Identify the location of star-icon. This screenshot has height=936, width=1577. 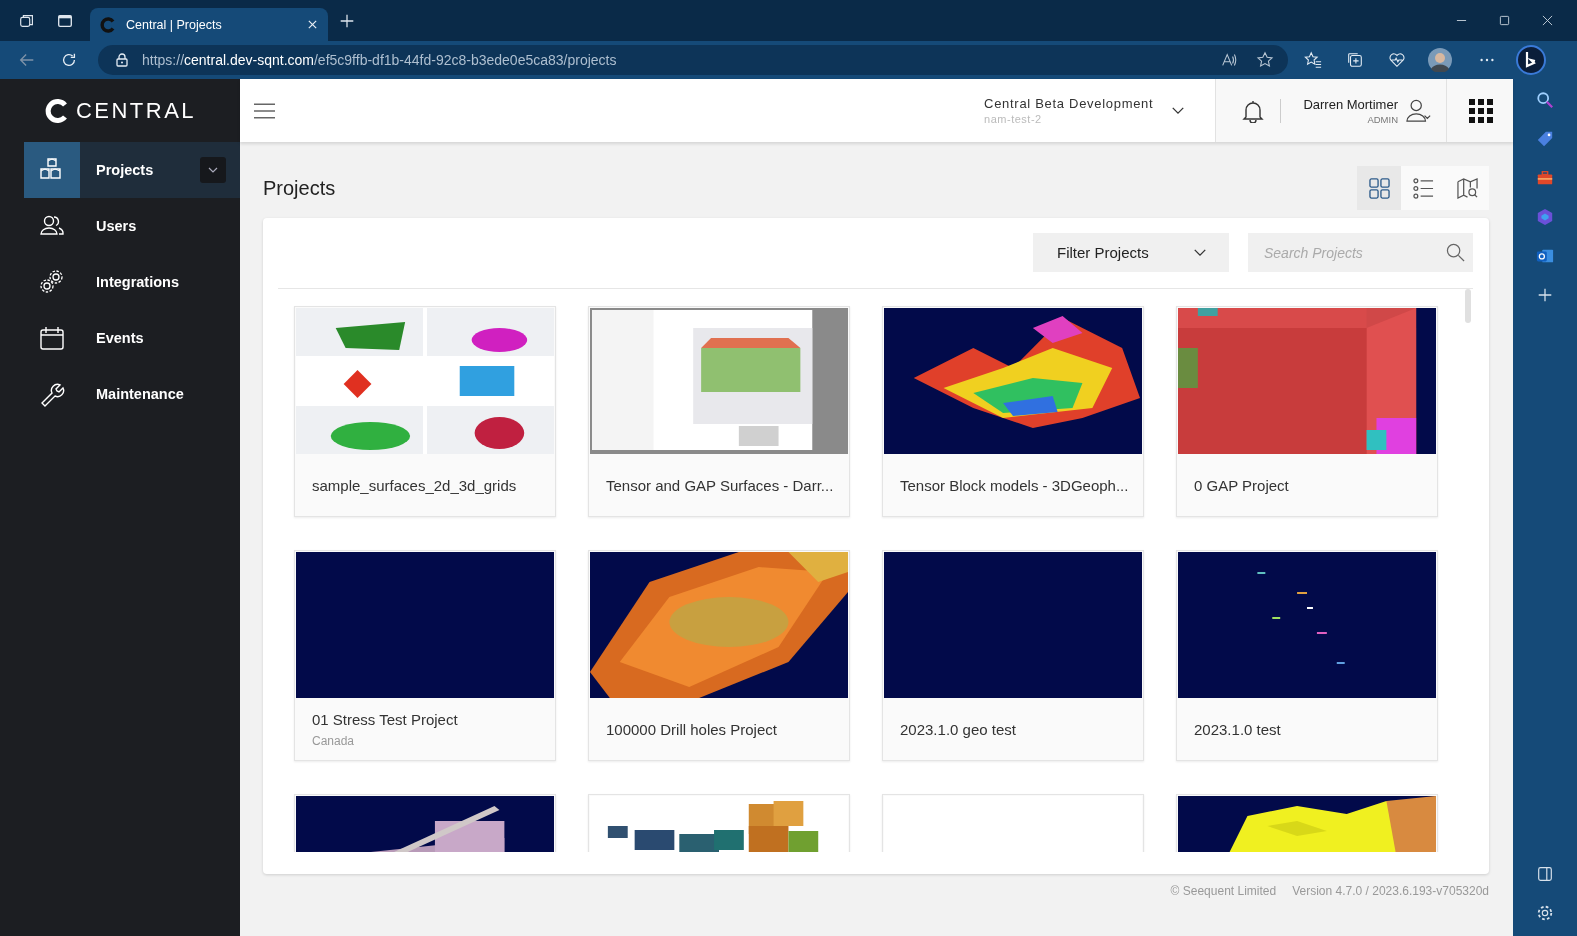
(1265, 60).